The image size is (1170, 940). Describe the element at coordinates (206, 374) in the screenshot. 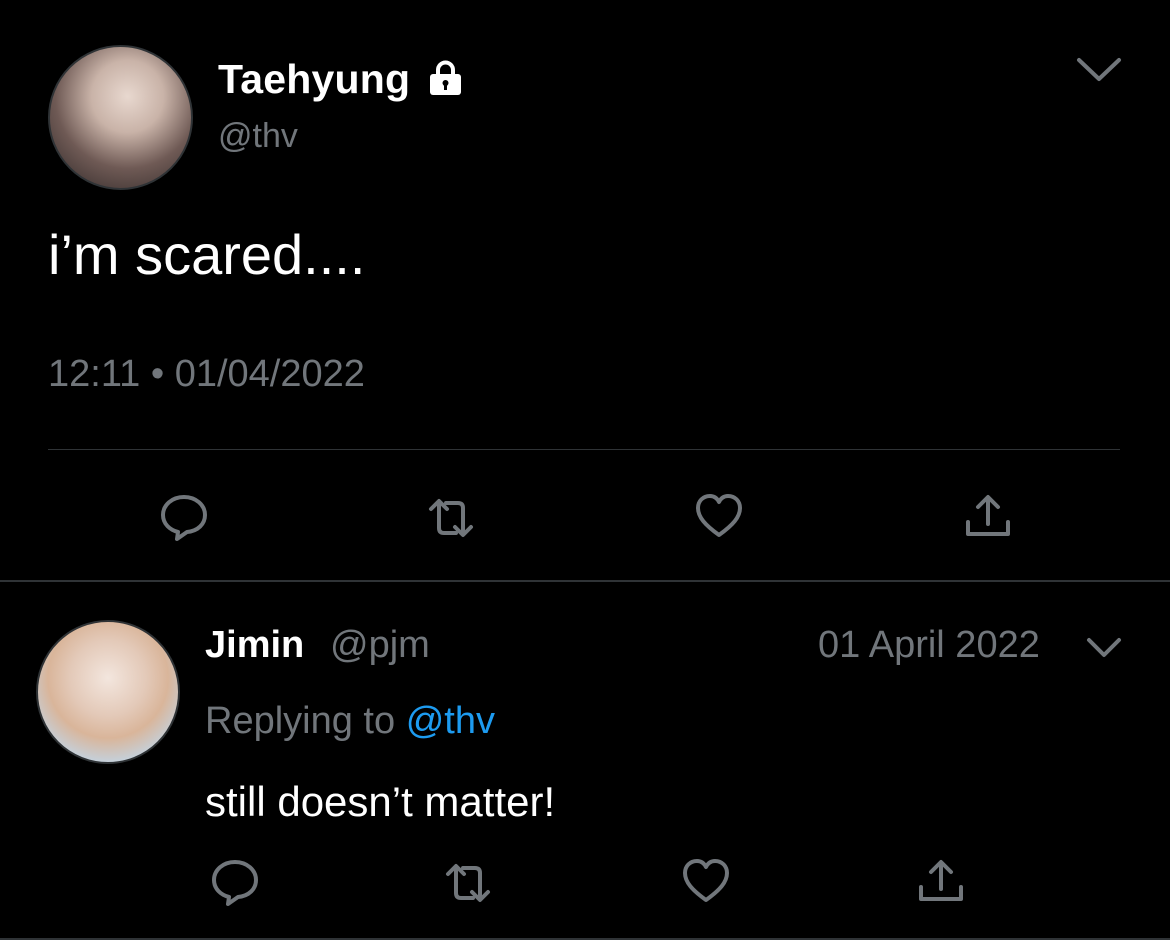

I see `tweet-timestamp: 12:11 • 01/04/2022` at that location.